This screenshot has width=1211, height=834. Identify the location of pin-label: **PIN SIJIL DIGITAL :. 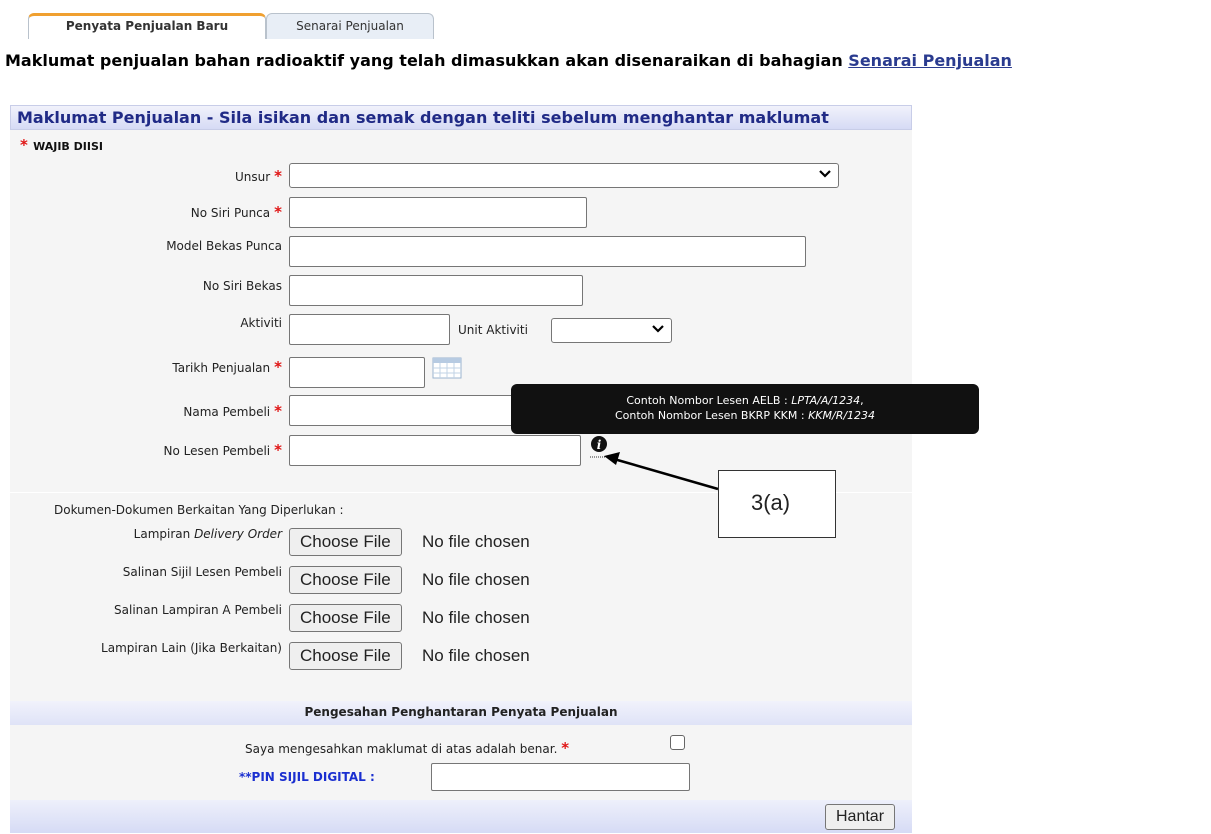
(307, 777).